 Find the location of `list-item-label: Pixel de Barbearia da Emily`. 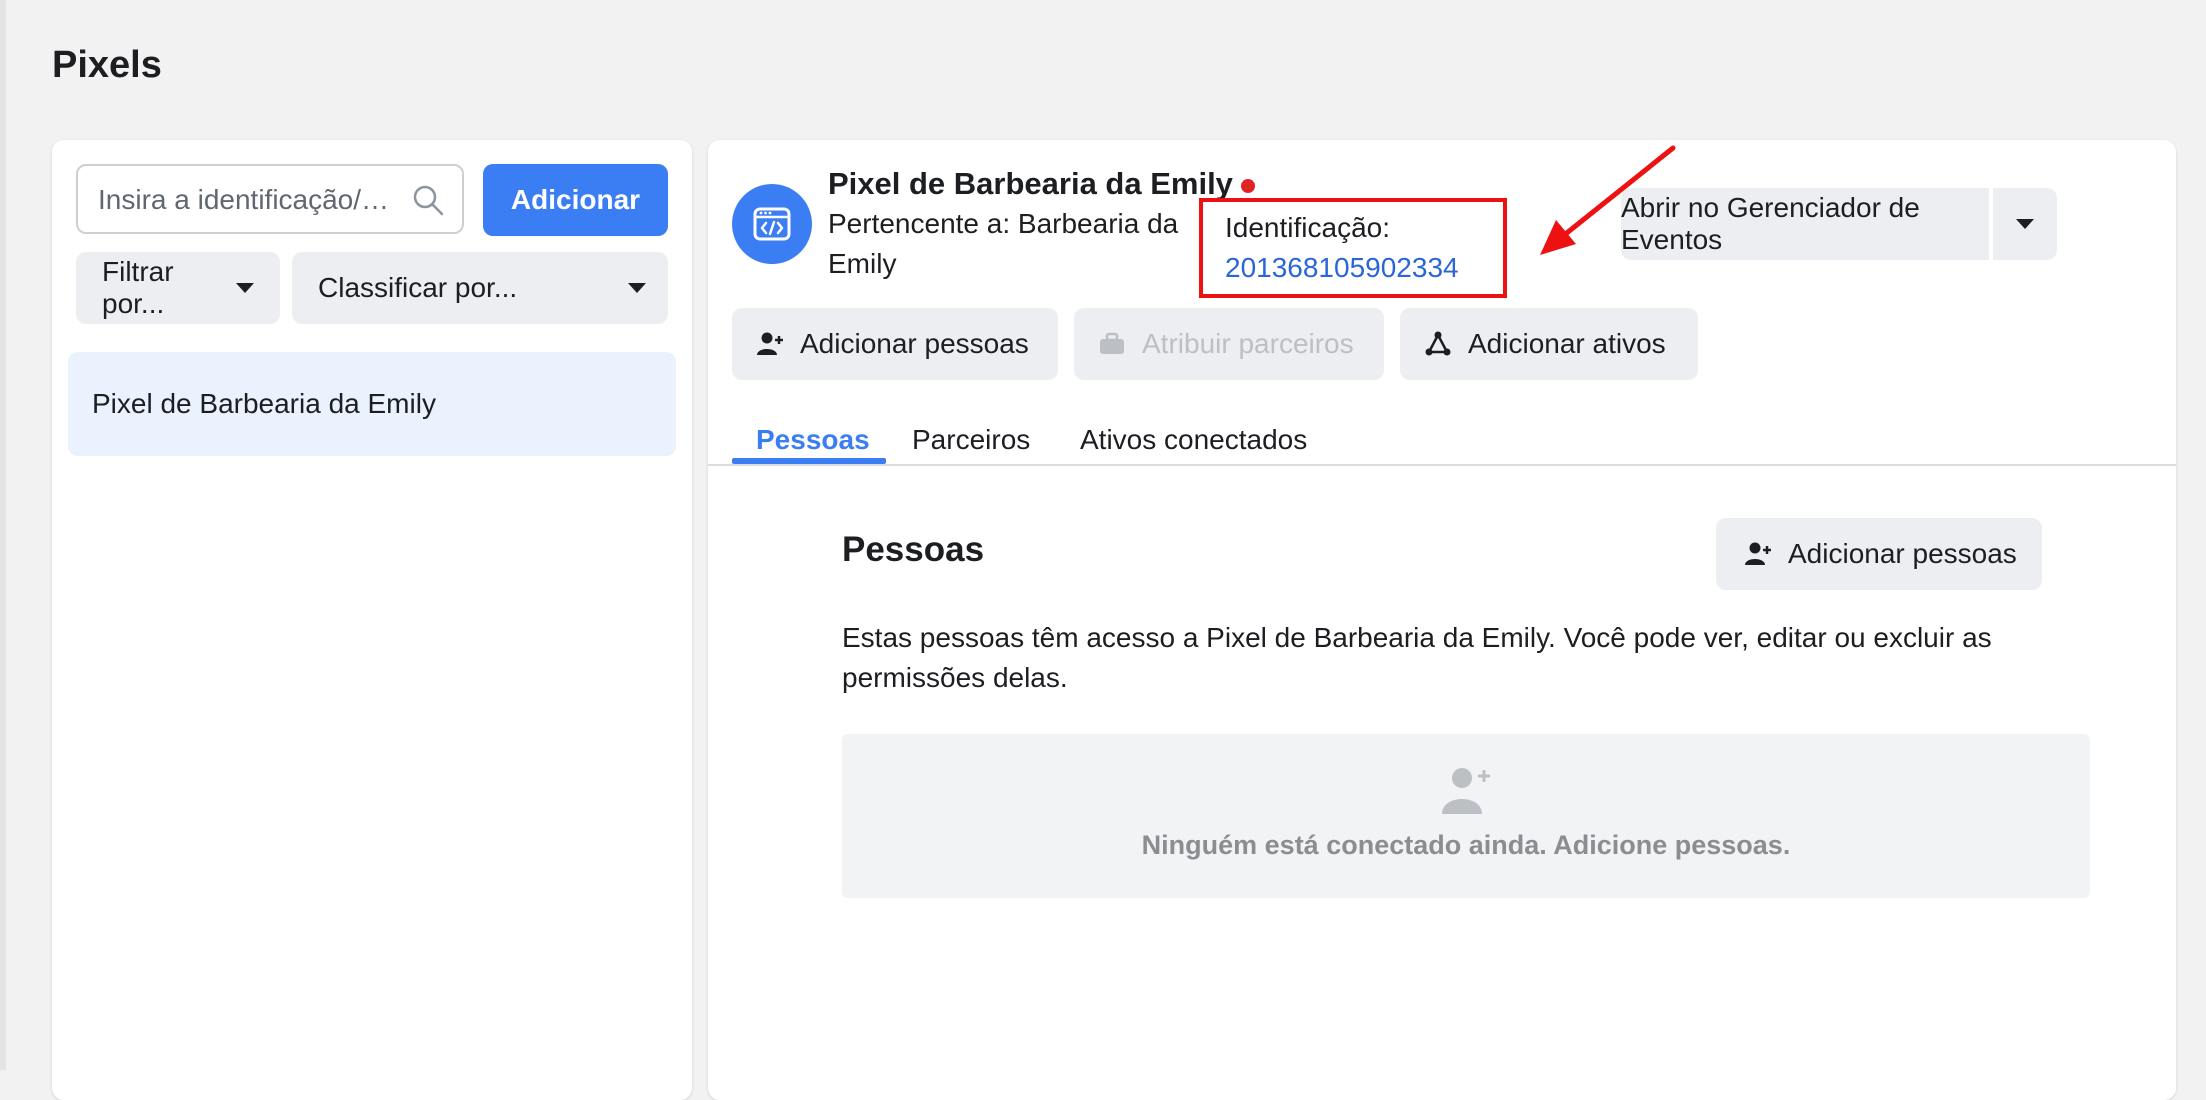

list-item-label: Pixel de Barbearia da Emily is located at coordinates (264, 403).